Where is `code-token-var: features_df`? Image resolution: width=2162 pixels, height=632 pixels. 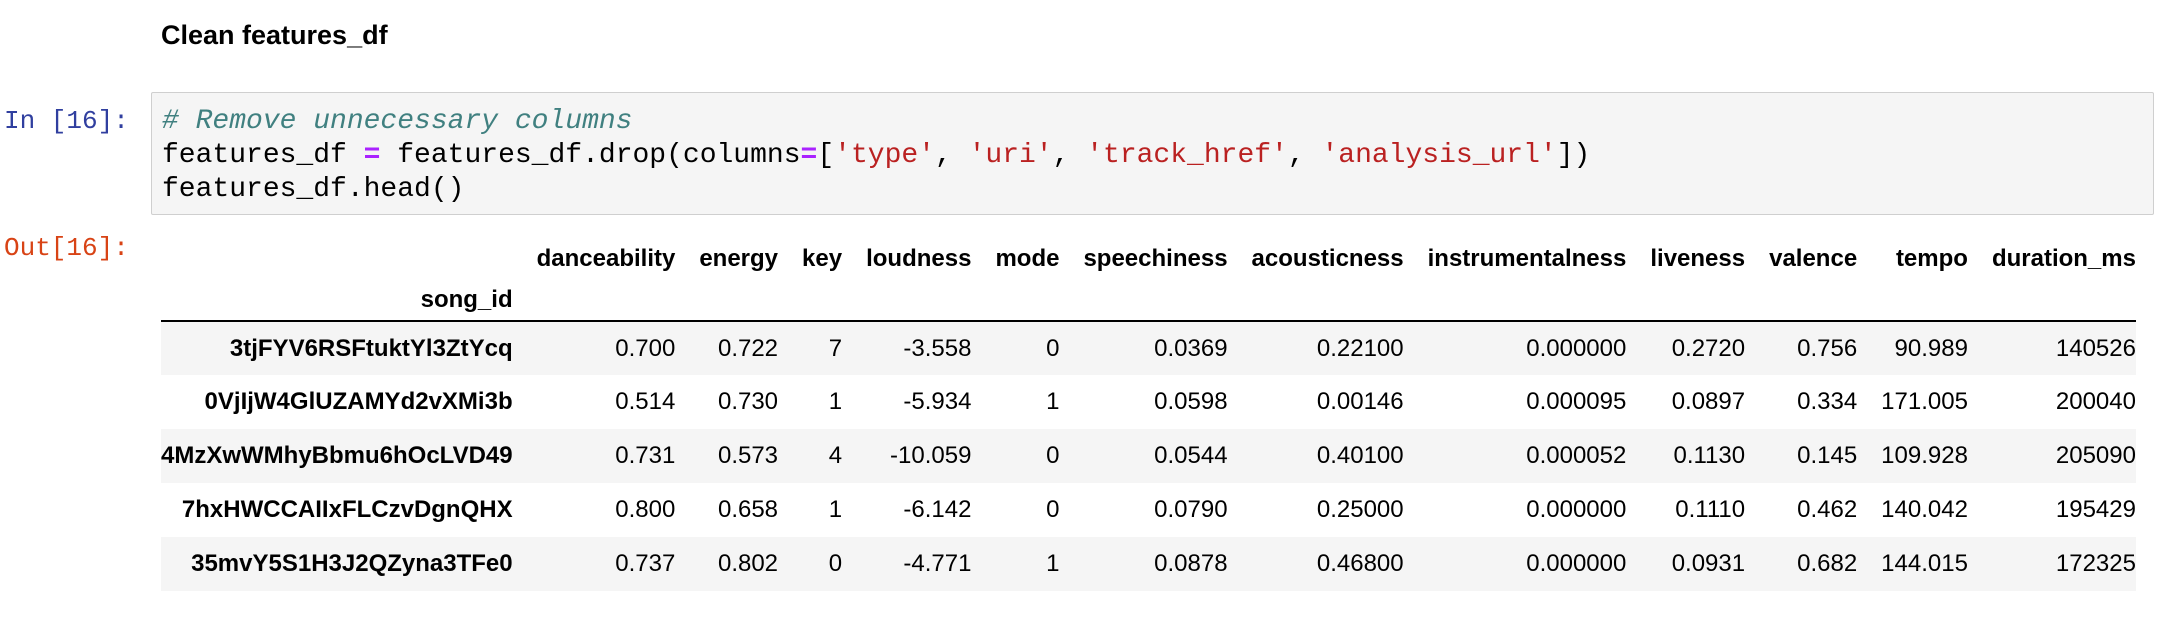 code-token-var: features_df is located at coordinates (263, 155).